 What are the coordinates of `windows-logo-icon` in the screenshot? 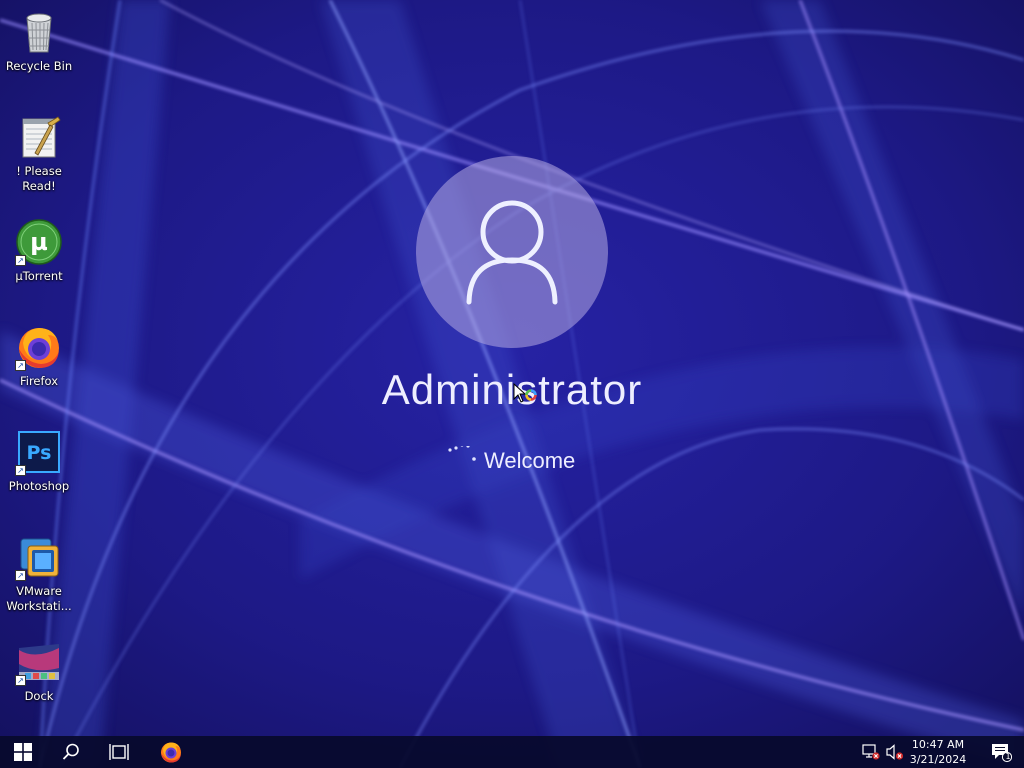 It's located at (23, 752).